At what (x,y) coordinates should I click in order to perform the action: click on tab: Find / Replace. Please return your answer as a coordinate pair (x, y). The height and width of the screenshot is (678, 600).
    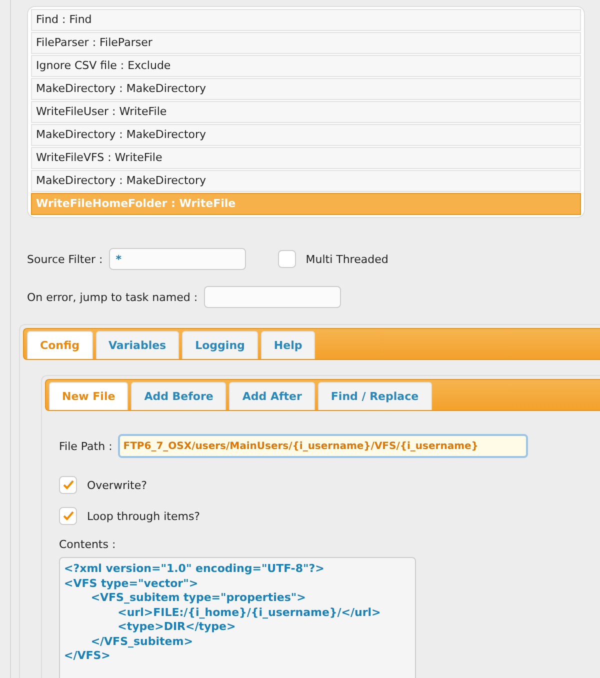
    Looking at the image, I should click on (375, 396).